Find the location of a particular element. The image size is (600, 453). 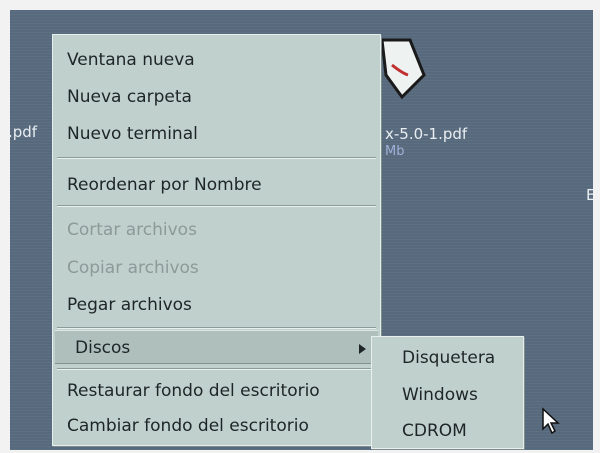

menu-item-disks: Discos is located at coordinates (216, 347).